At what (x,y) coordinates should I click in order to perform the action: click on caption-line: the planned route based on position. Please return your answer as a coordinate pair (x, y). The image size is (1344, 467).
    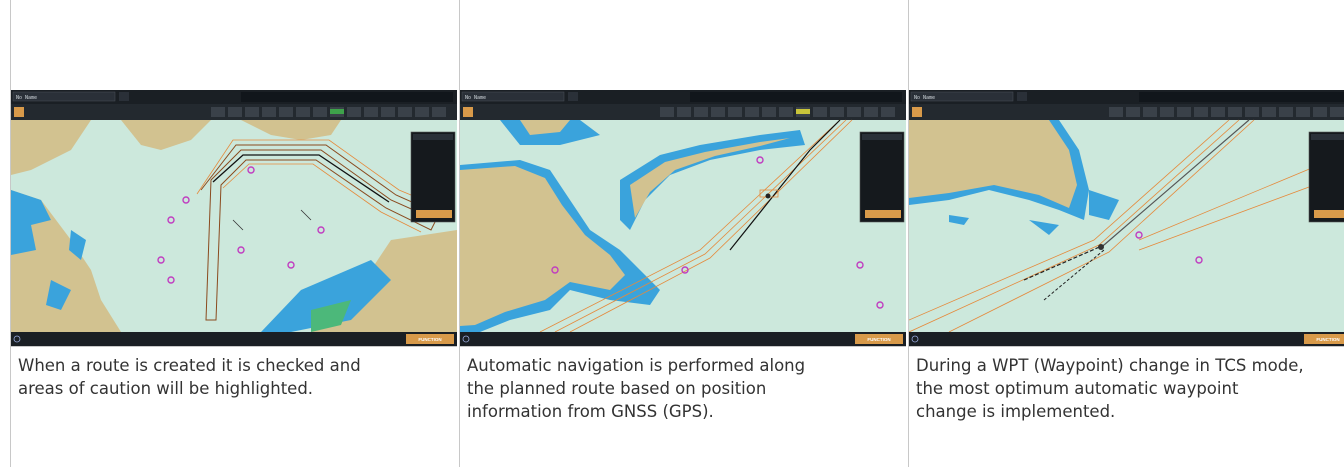
    Looking at the image, I should click on (617, 388).